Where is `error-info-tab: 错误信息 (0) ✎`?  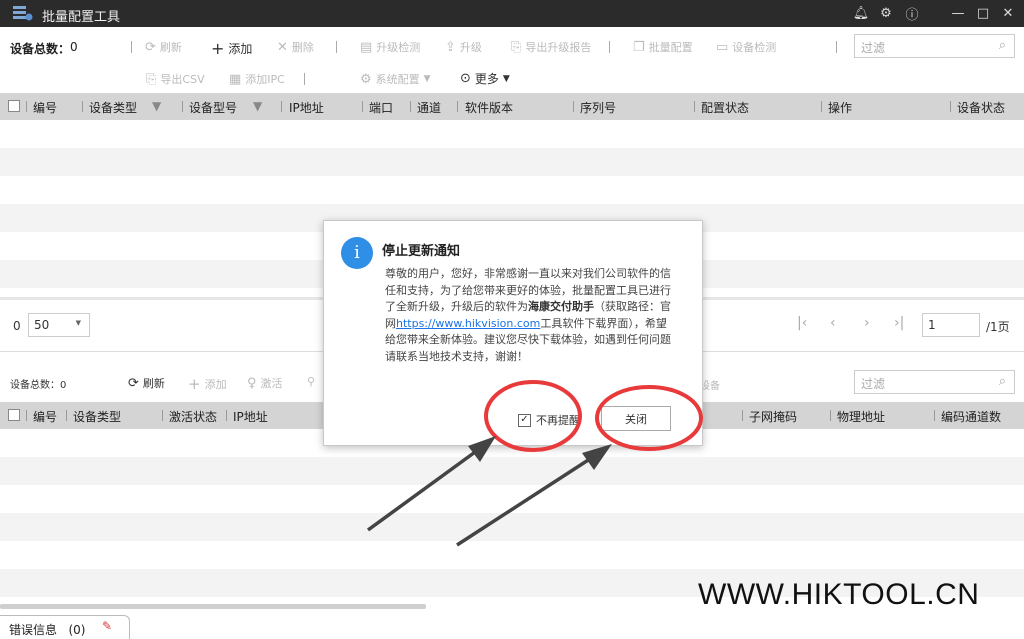 error-info-tab: 错误信息 (0) ✎ is located at coordinates (65, 627).